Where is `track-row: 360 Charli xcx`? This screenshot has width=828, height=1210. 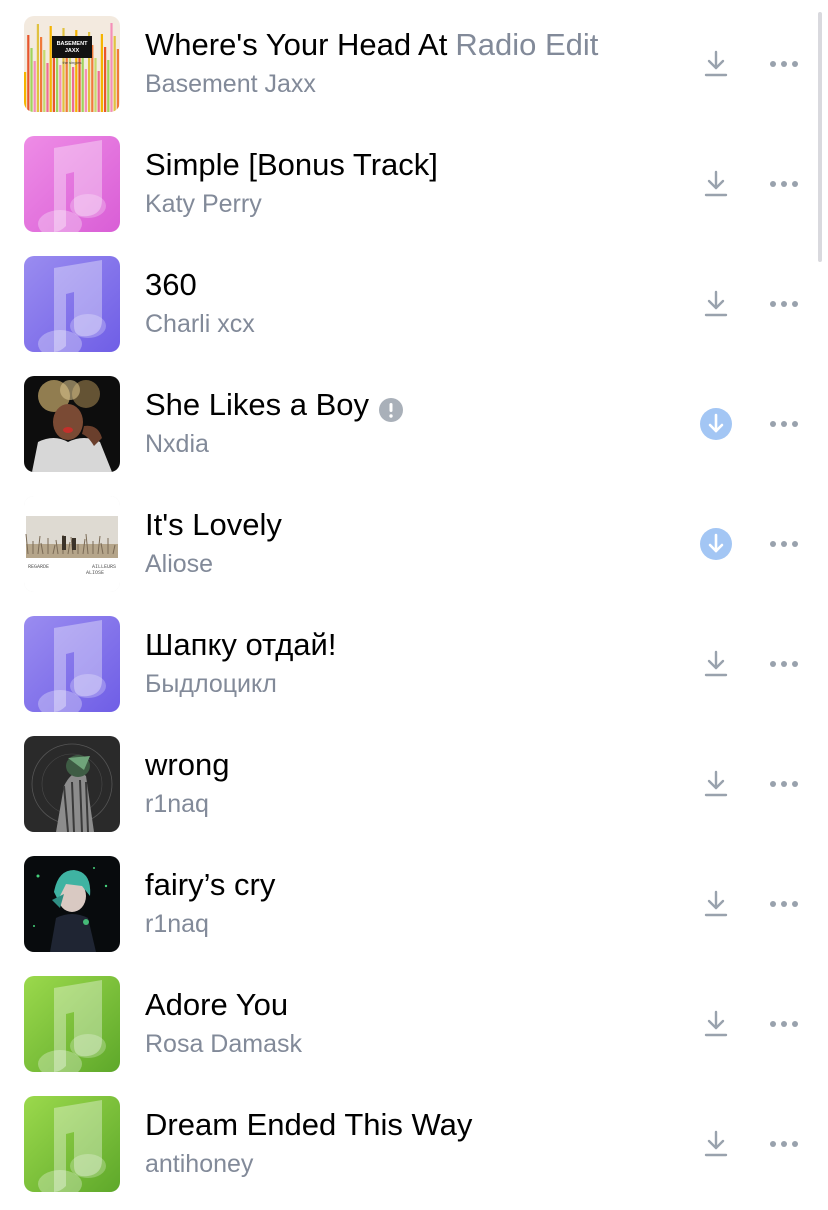
track-row: 360 Charli xcx is located at coordinates (414, 300).